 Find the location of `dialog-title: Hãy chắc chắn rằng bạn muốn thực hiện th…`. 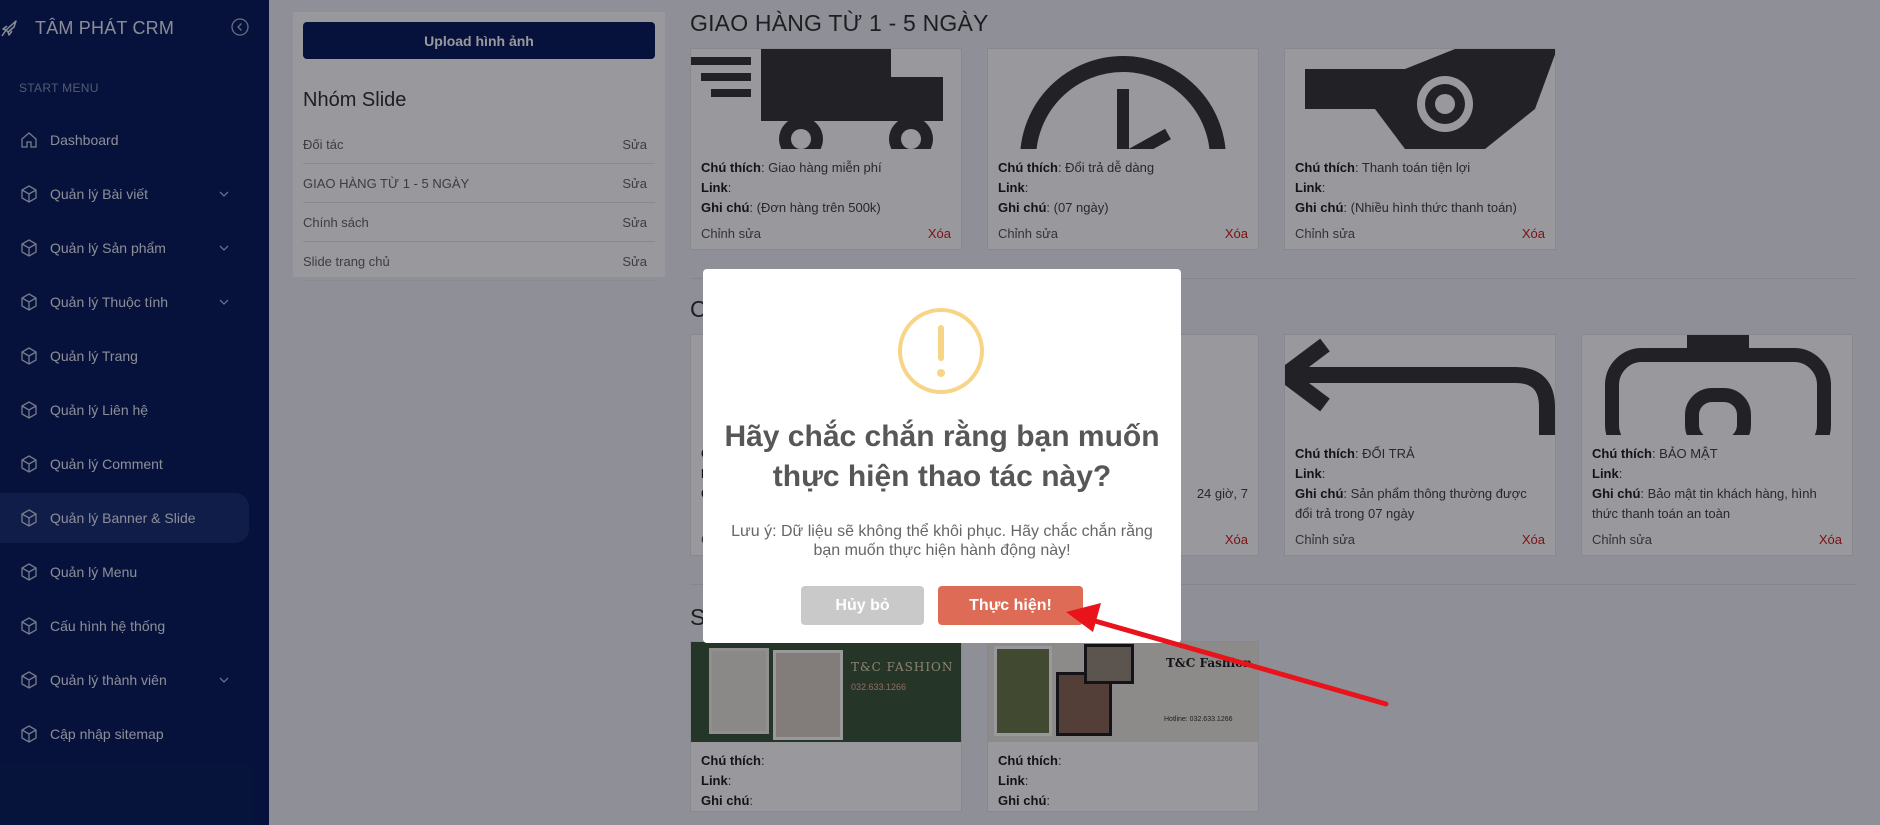

dialog-title: Hãy chắc chắn rằng bạn muốn thực hiện th… is located at coordinates (942, 456).